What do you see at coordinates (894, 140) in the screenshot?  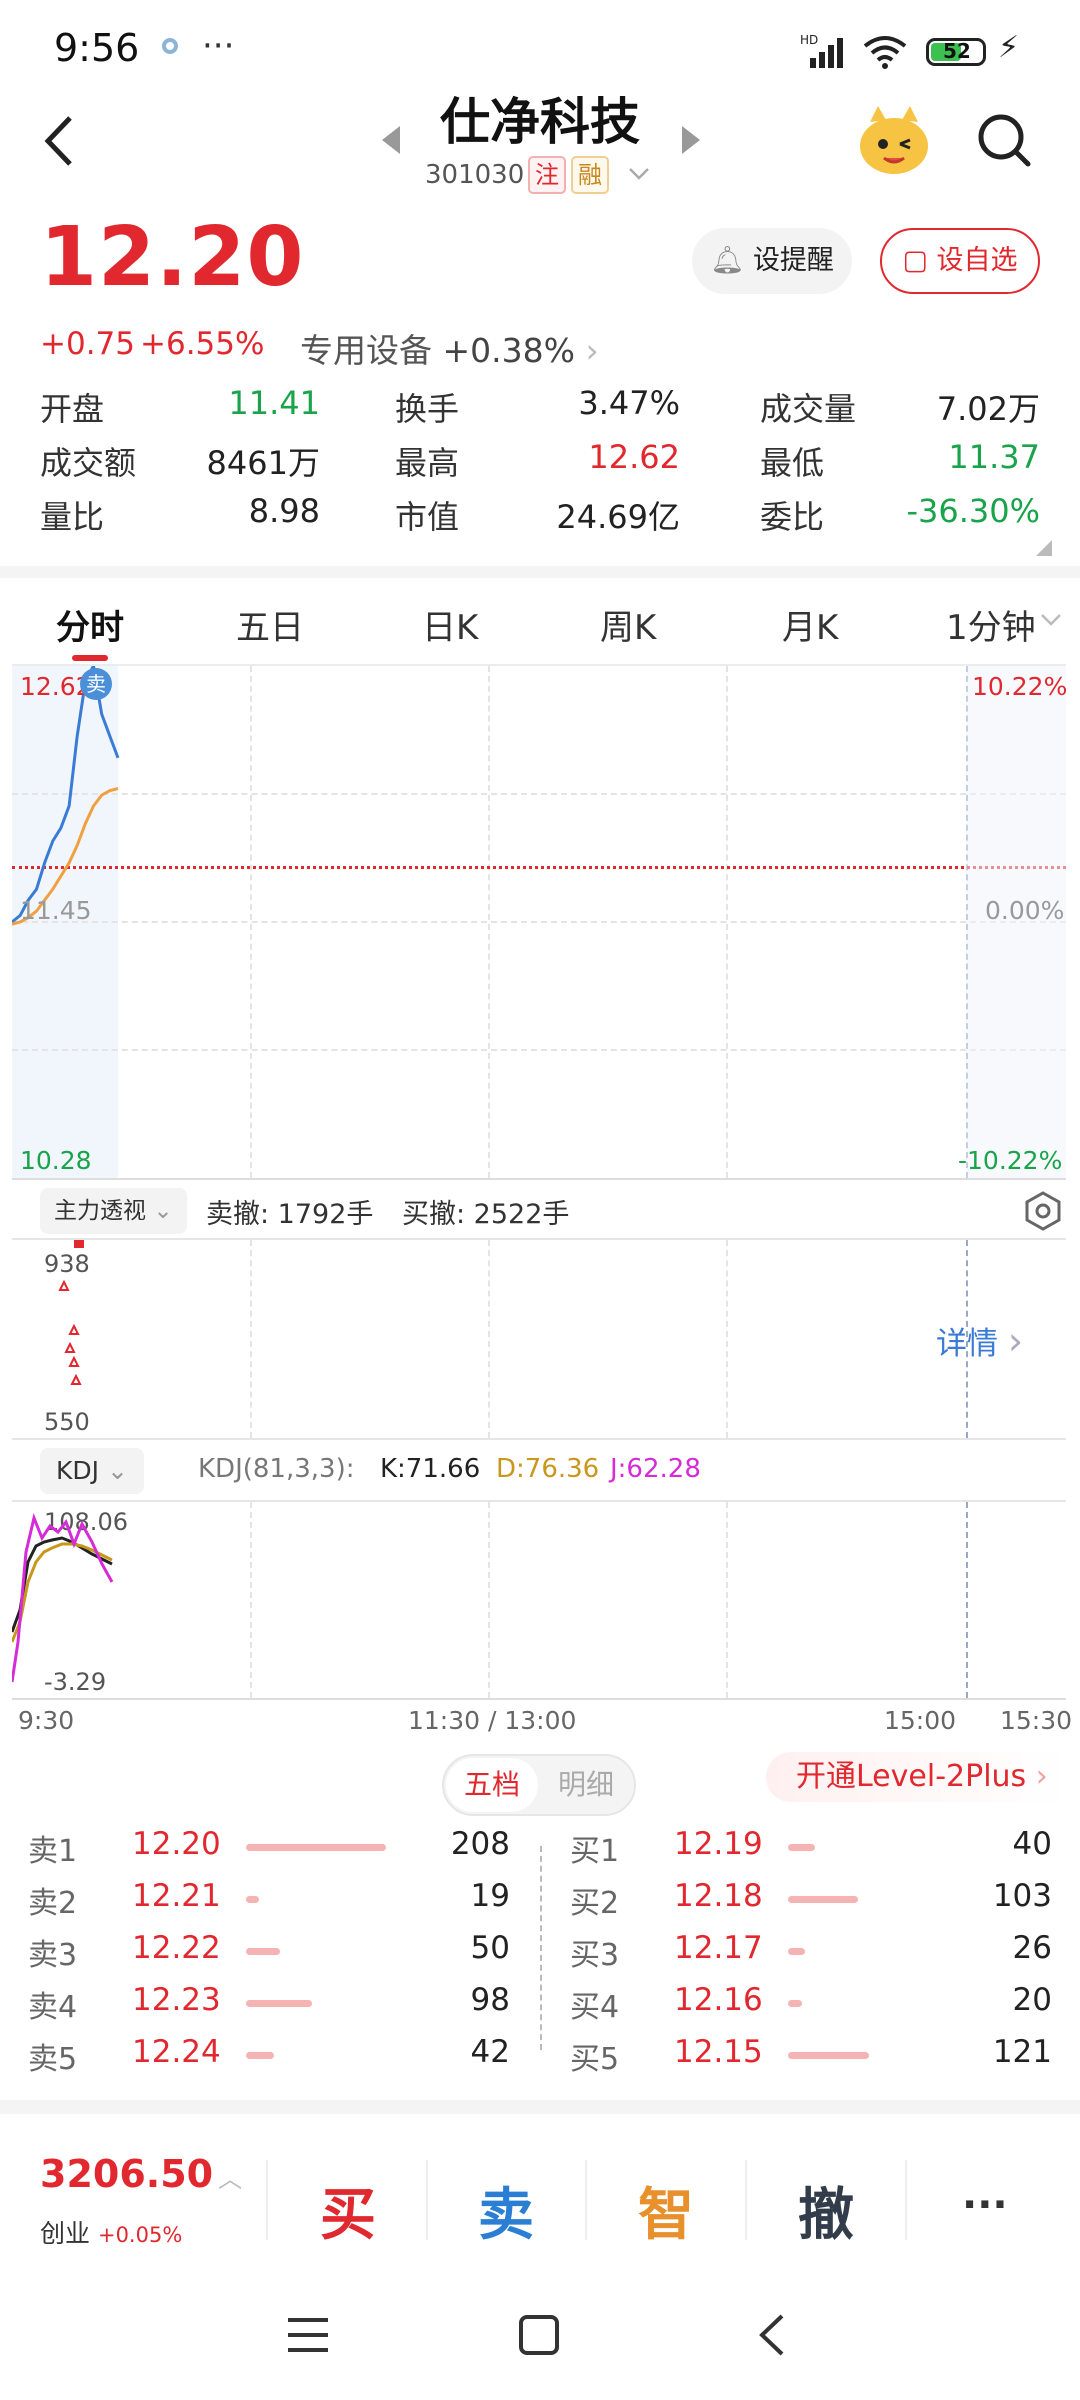 I see `mascot-icon` at bounding box center [894, 140].